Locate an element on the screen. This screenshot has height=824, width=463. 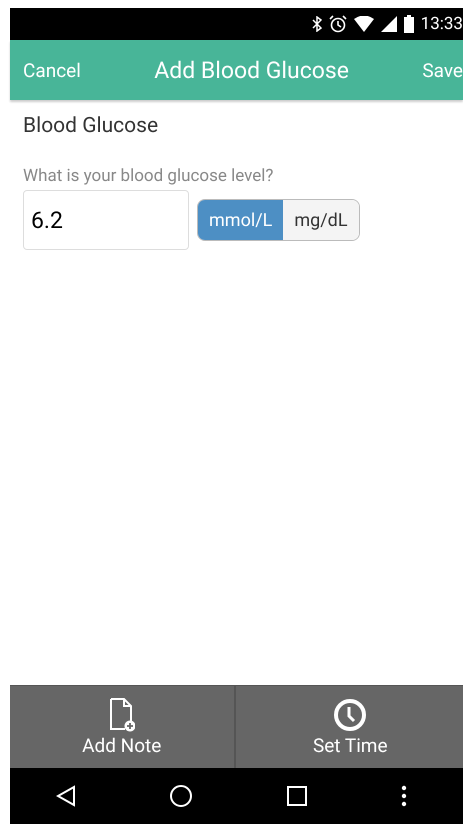
section-title: Blood Glucose is located at coordinates (90, 126).